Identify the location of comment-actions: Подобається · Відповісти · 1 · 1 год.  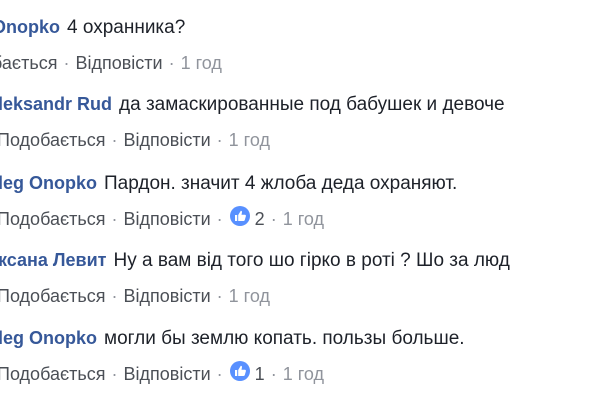
(162, 374).